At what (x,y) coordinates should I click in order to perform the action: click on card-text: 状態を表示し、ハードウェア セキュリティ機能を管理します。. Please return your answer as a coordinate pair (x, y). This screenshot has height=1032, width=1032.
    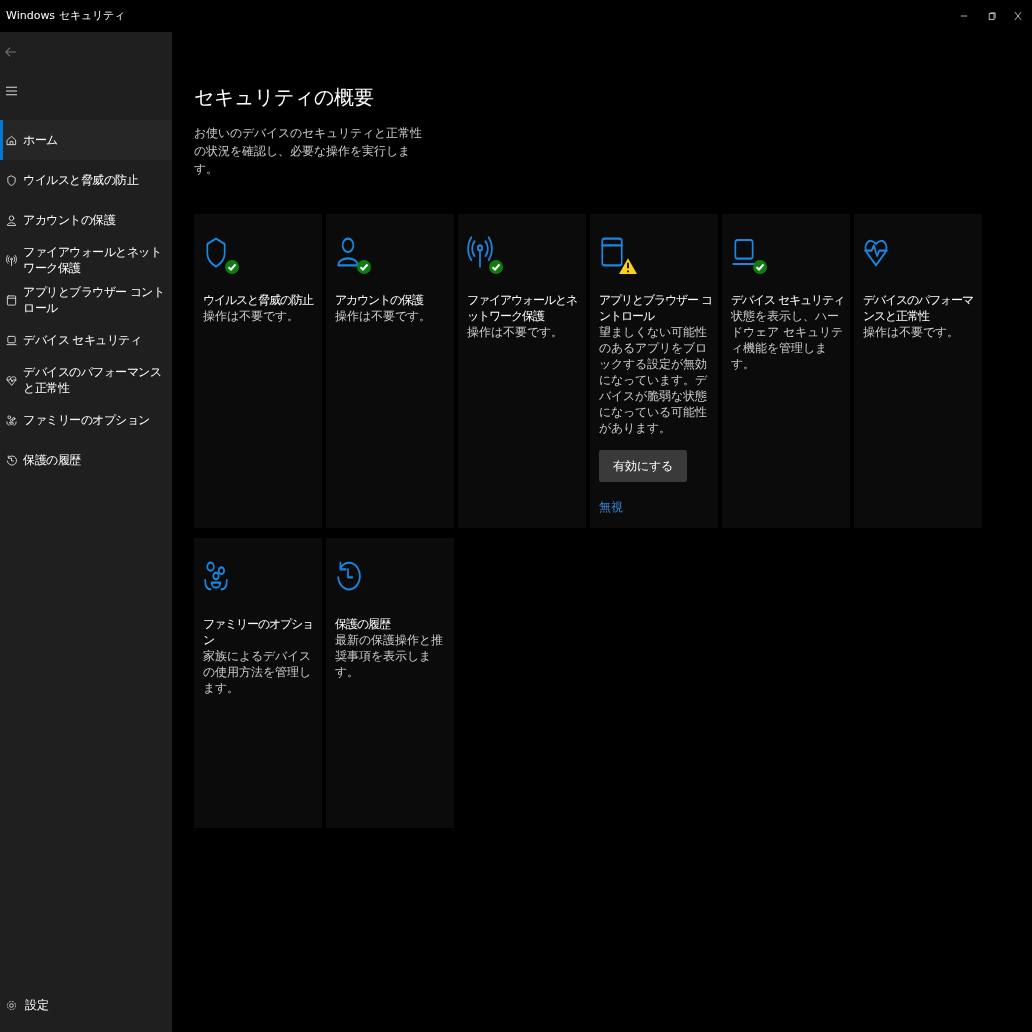
    Looking at the image, I should click on (787, 340).